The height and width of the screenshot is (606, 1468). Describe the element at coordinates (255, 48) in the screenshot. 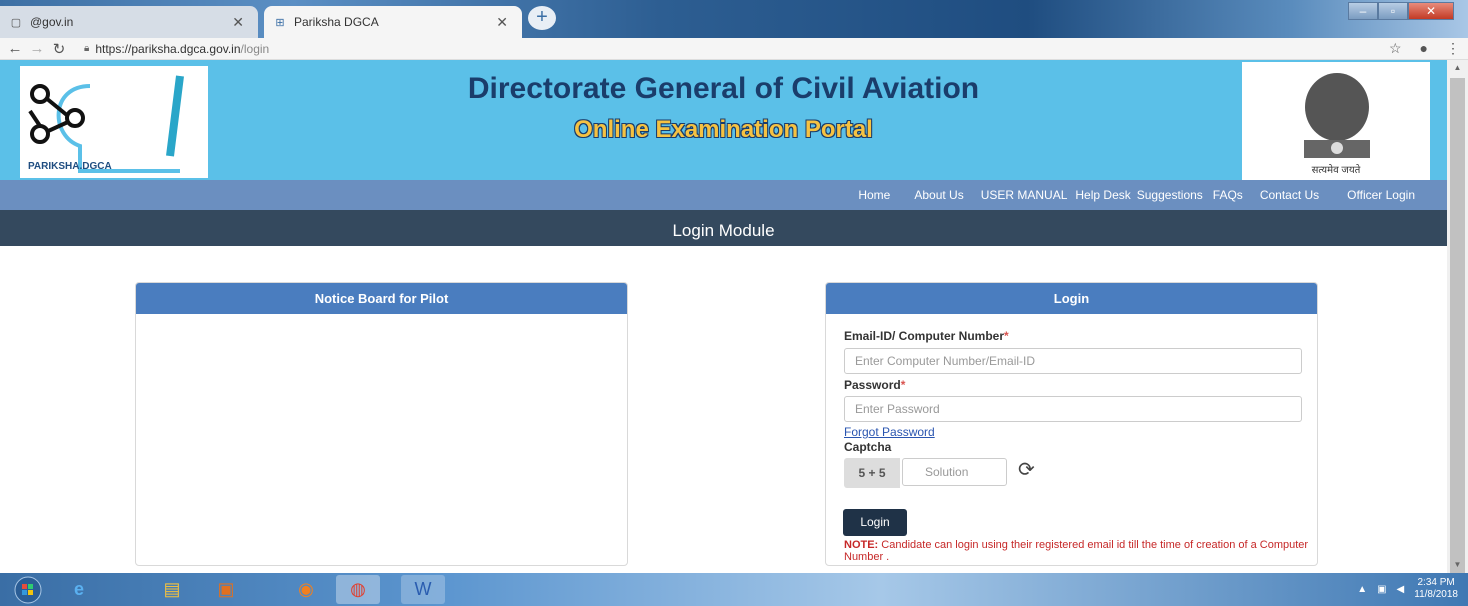

I see `url-path: /login` at that location.